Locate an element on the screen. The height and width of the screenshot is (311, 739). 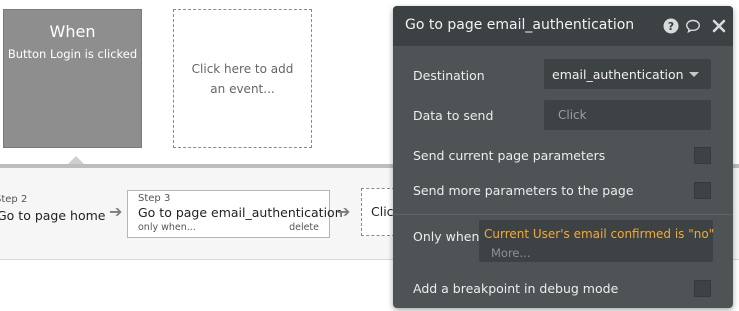
panel-title: Go to page email_authentication is located at coordinates (520, 25).